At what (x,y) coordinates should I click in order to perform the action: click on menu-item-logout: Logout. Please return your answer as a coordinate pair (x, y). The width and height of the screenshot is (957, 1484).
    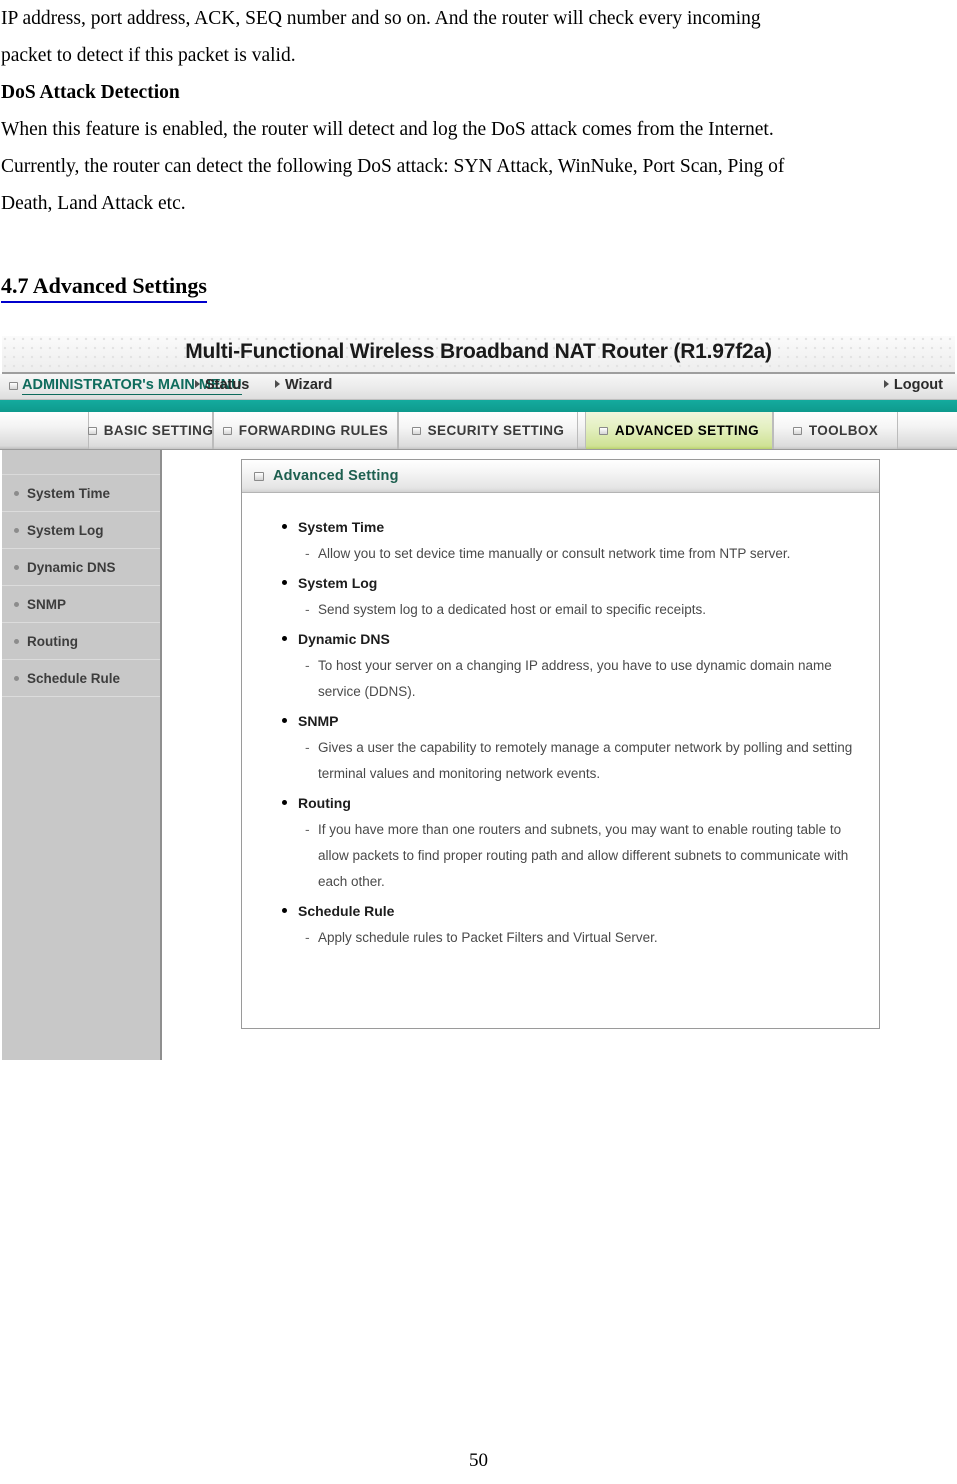
    Looking at the image, I should click on (913, 385).